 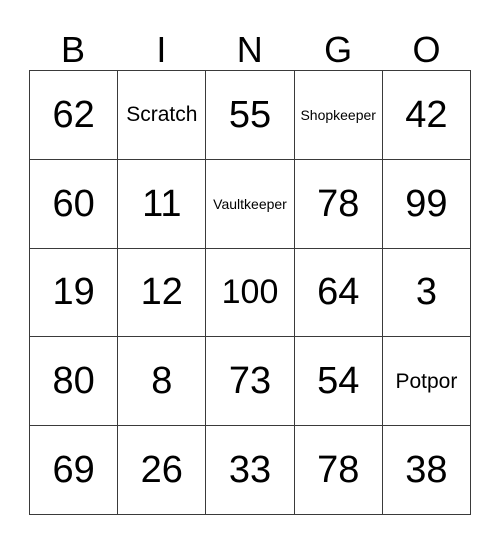 I want to click on bingo-cell-value: 62, so click(x=73, y=114).